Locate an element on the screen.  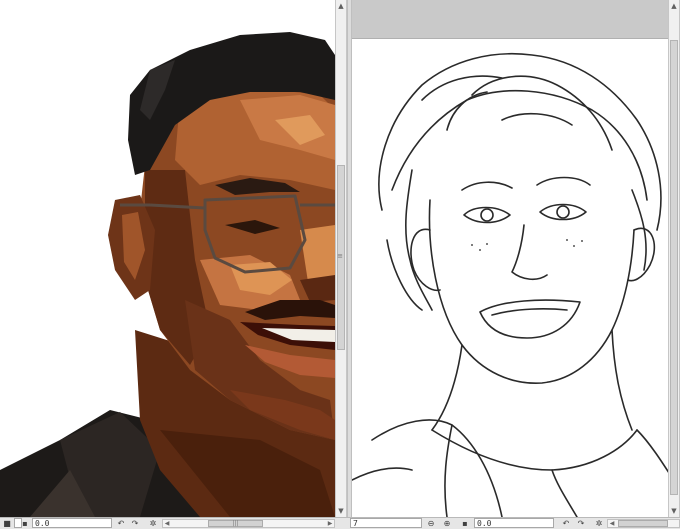
sketch-nose-line is located at coordinates (529, 252).